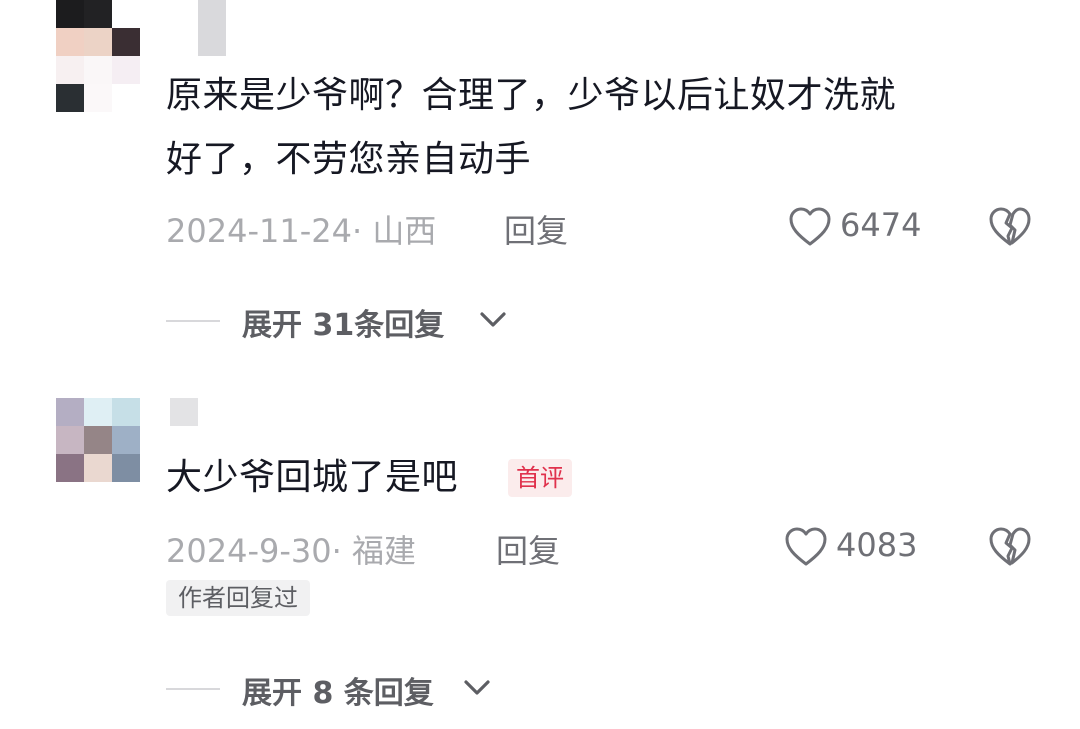 This screenshot has height=729, width=1080. I want to click on avatar-bottom-strip, so click(98, 98).